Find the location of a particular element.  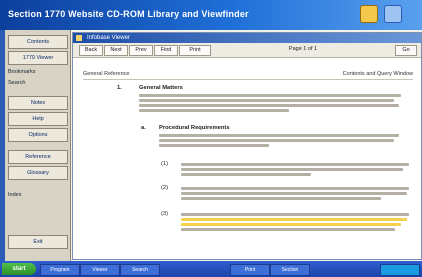

section-block: General Matters is located at coordinates (274, 99).